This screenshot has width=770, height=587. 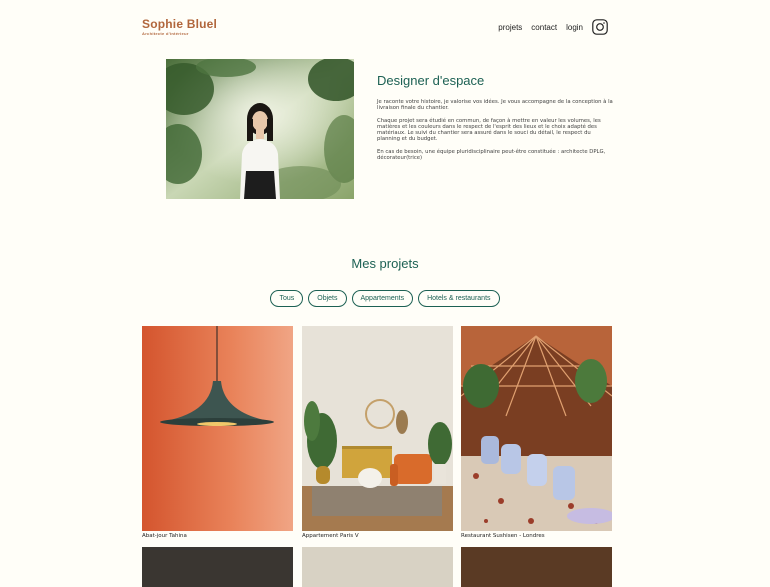 I want to click on nav-contact: contact, so click(x=544, y=27).